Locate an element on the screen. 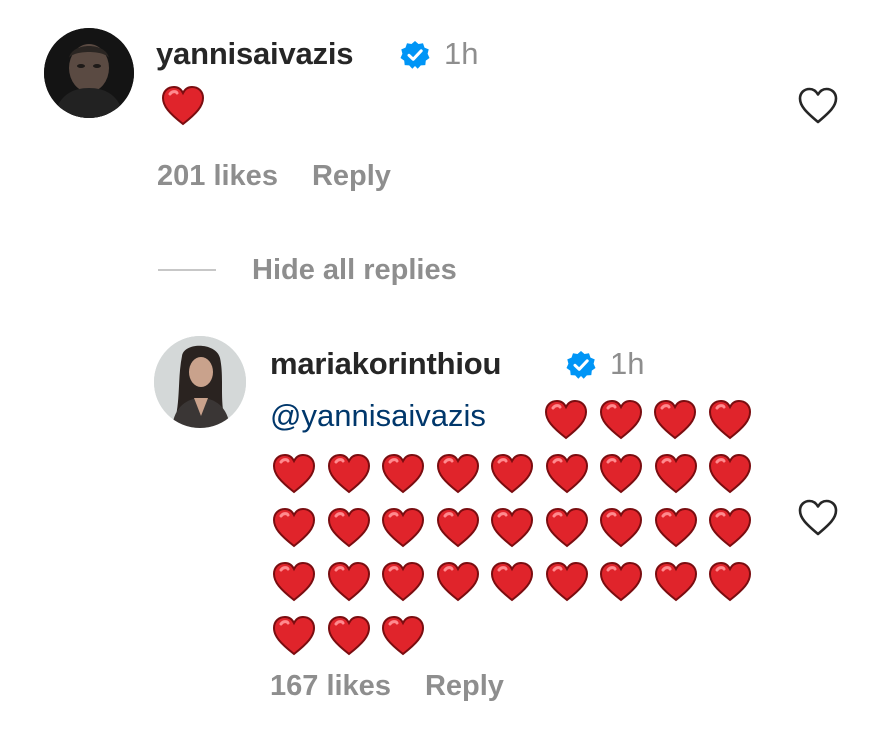 The width and height of the screenshot is (880, 734). comment-reply-button: Reply is located at coordinates (351, 176).